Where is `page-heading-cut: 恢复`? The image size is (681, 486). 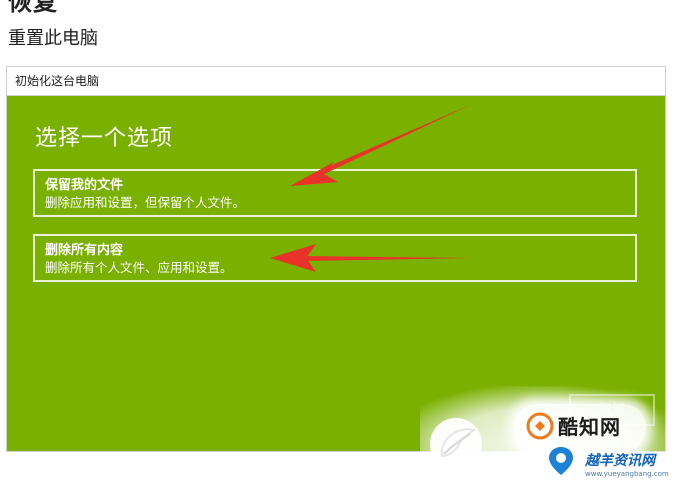 page-heading-cut: 恢复 is located at coordinates (33, 8).